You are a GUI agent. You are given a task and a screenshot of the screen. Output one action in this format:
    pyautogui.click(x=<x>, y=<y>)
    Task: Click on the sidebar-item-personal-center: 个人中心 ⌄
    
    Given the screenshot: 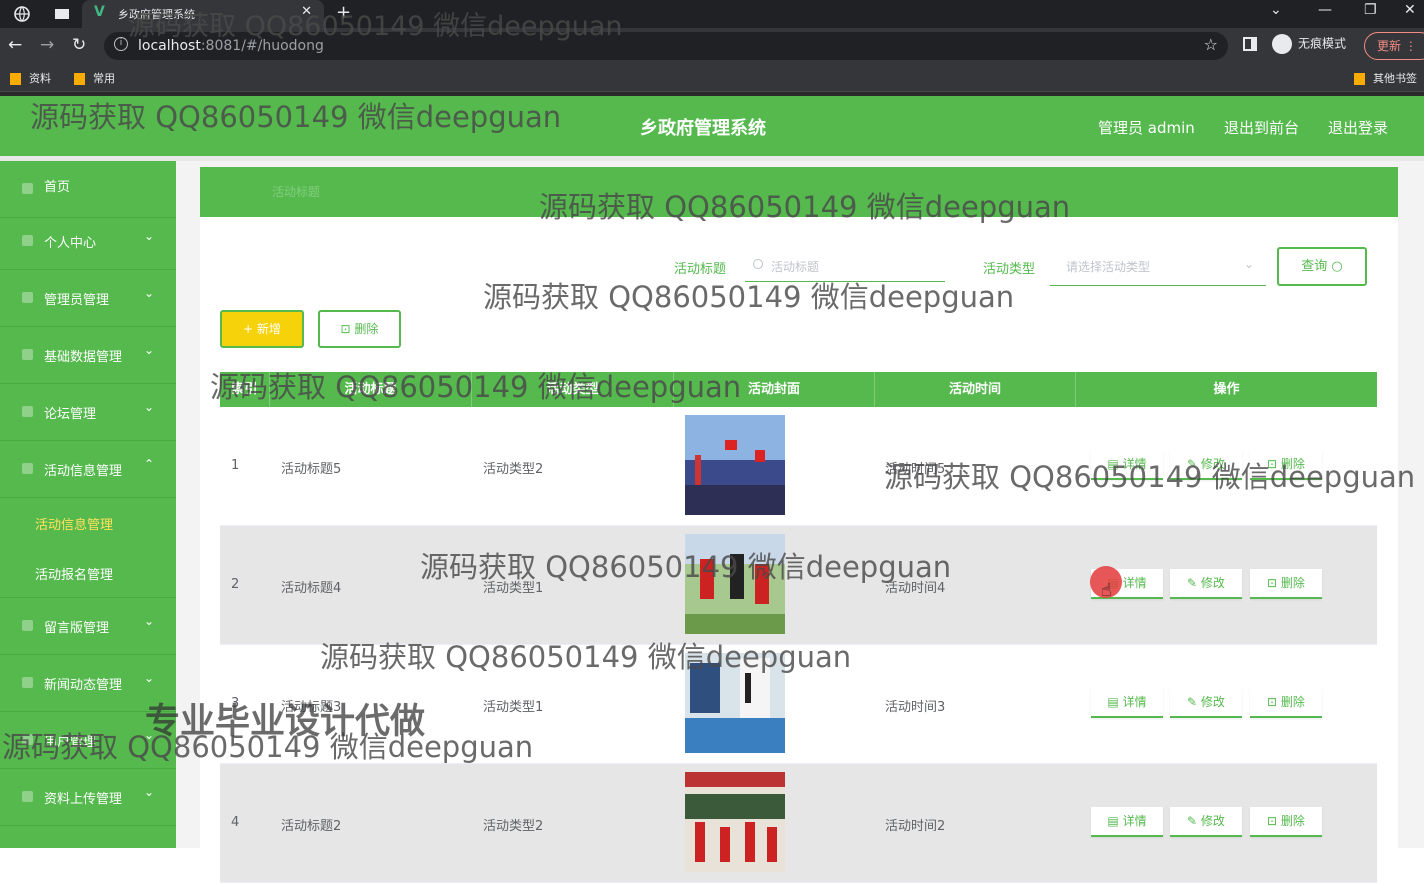 What is the action you would take?
    pyautogui.click(x=88, y=241)
    